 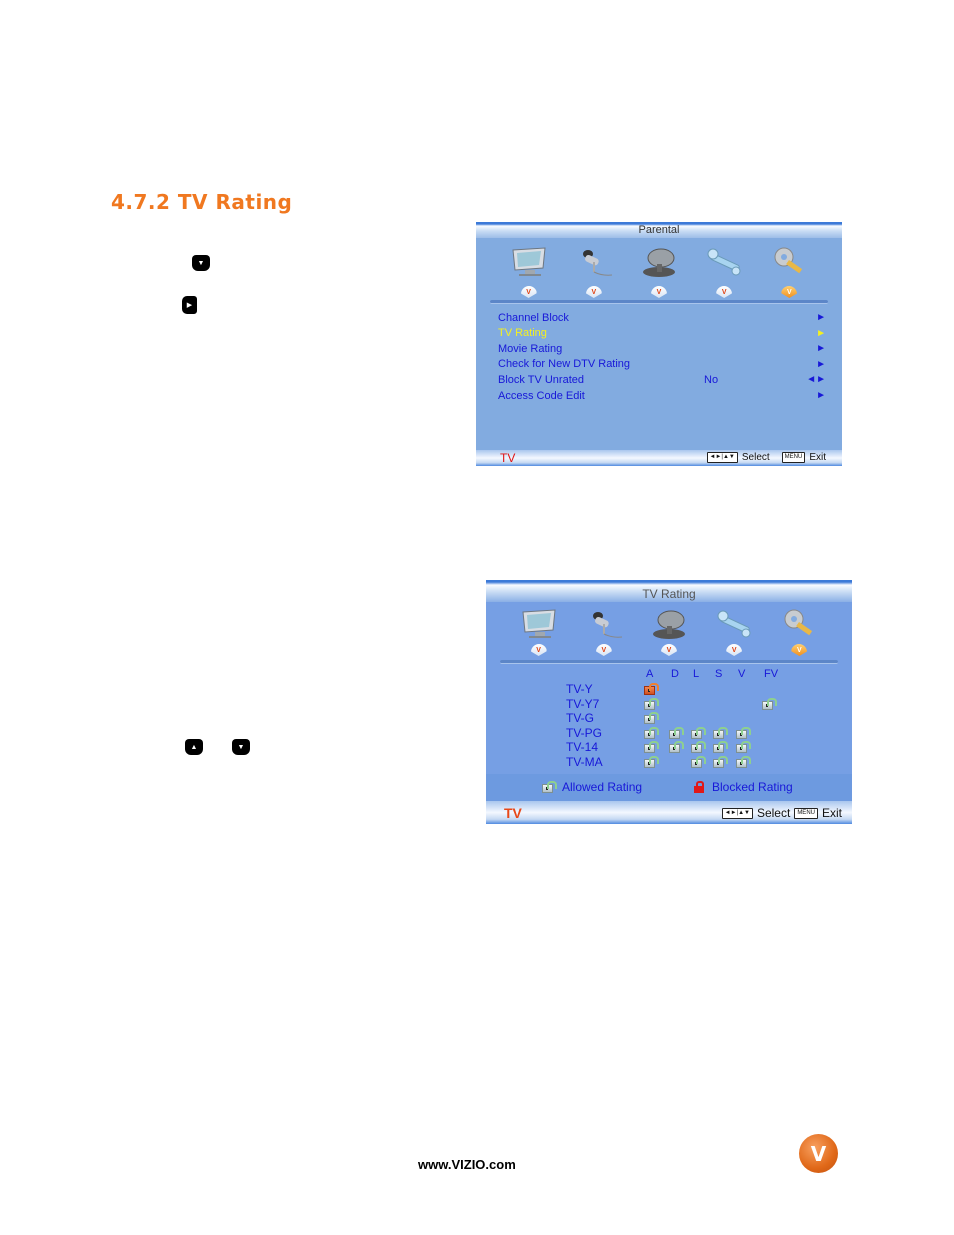 What do you see at coordinates (579, 689) in the screenshot?
I see `rating-row-label: TV-Y` at bounding box center [579, 689].